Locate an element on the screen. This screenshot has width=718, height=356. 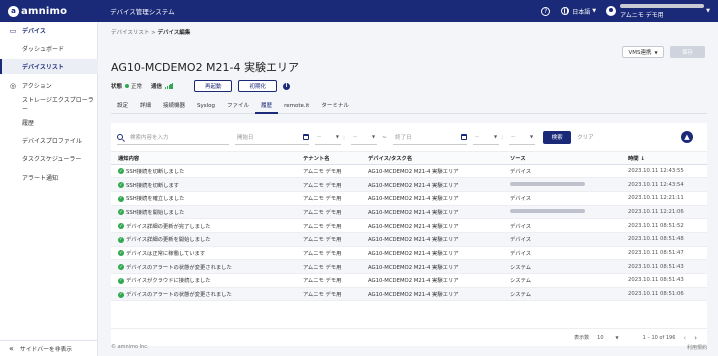
hide-sidebar-button: « サイドバーを非表示 is located at coordinates (49, 348).